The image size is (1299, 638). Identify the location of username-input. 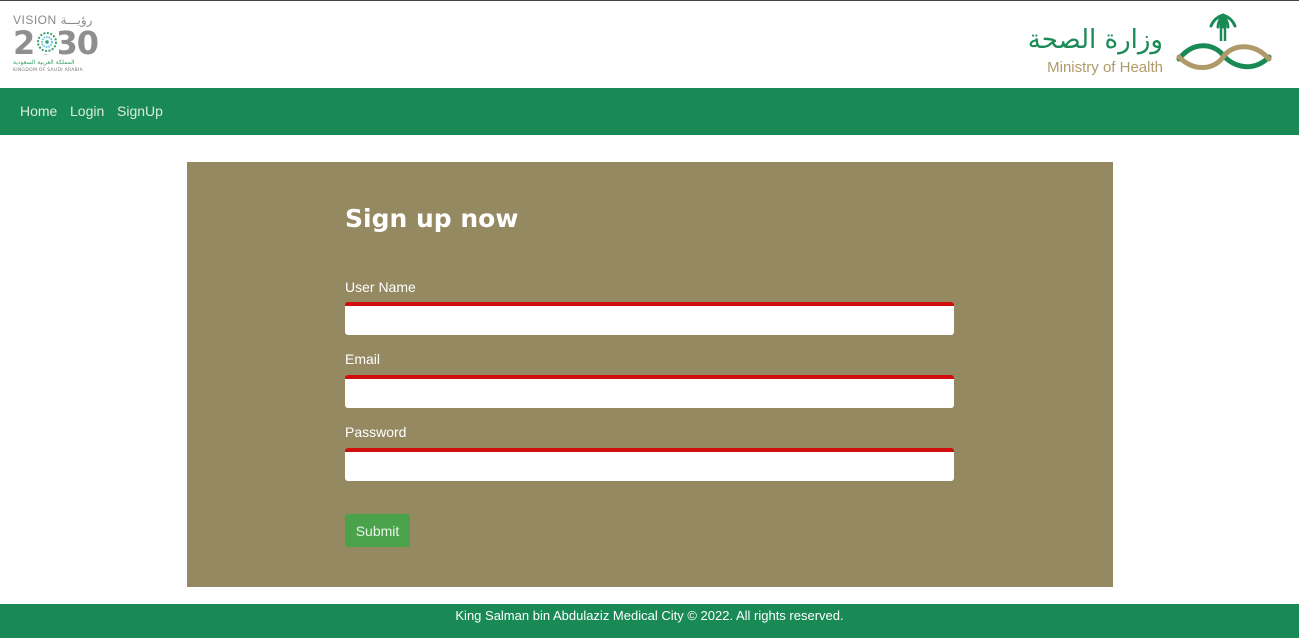
(649, 320).